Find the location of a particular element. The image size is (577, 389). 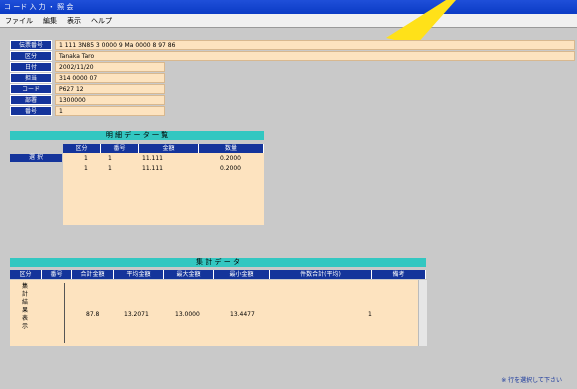

pointer-arrow-icon is located at coordinates (421, 22).